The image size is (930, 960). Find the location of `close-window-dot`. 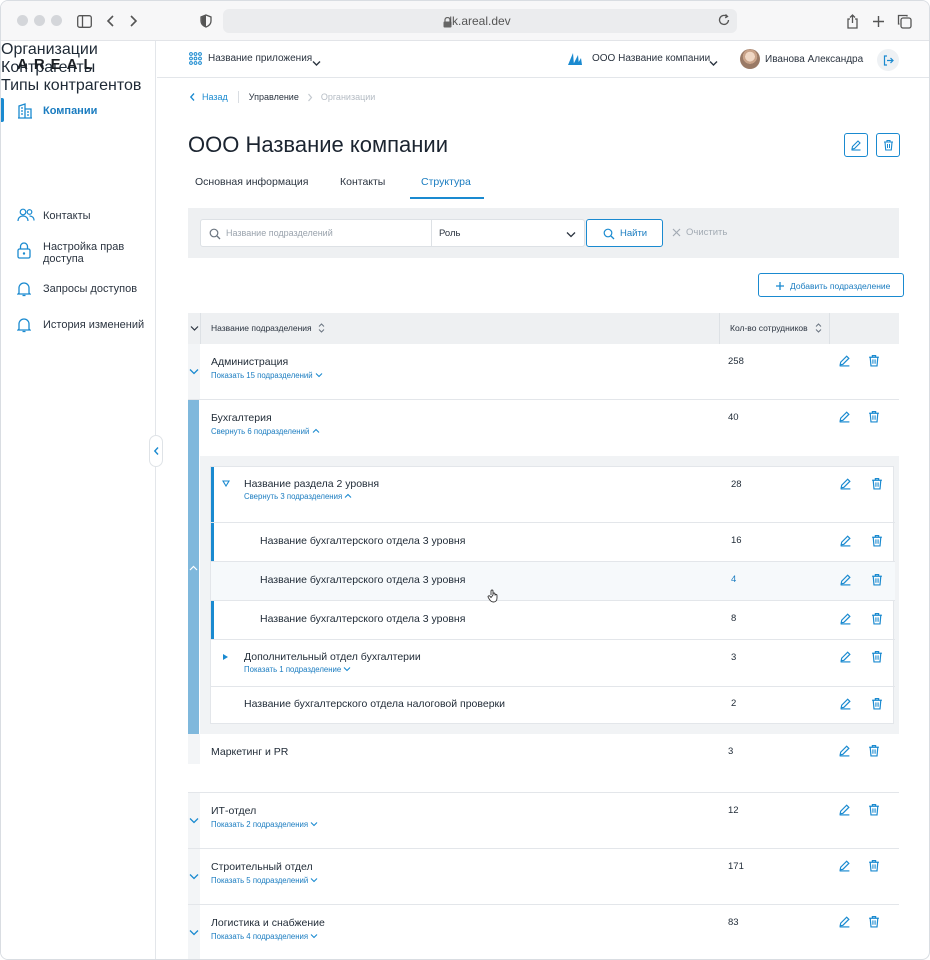

close-window-dot is located at coordinates (22, 20).